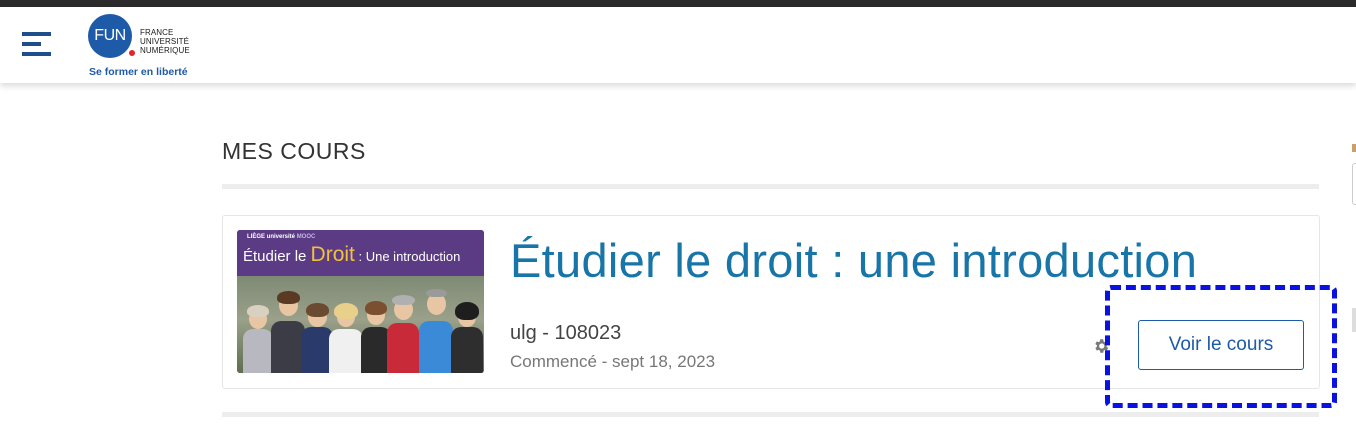 This screenshot has height=443, width=1356. Describe the element at coordinates (132, 53) in the screenshot. I see `logo-red-dot` at that location.